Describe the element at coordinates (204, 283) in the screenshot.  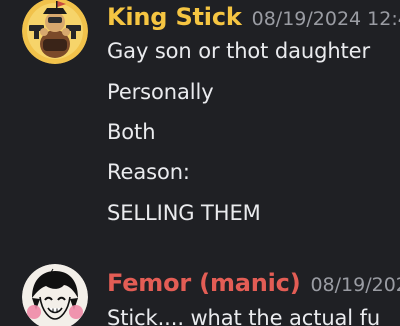
I see `username: Femor (manic)` at that location.